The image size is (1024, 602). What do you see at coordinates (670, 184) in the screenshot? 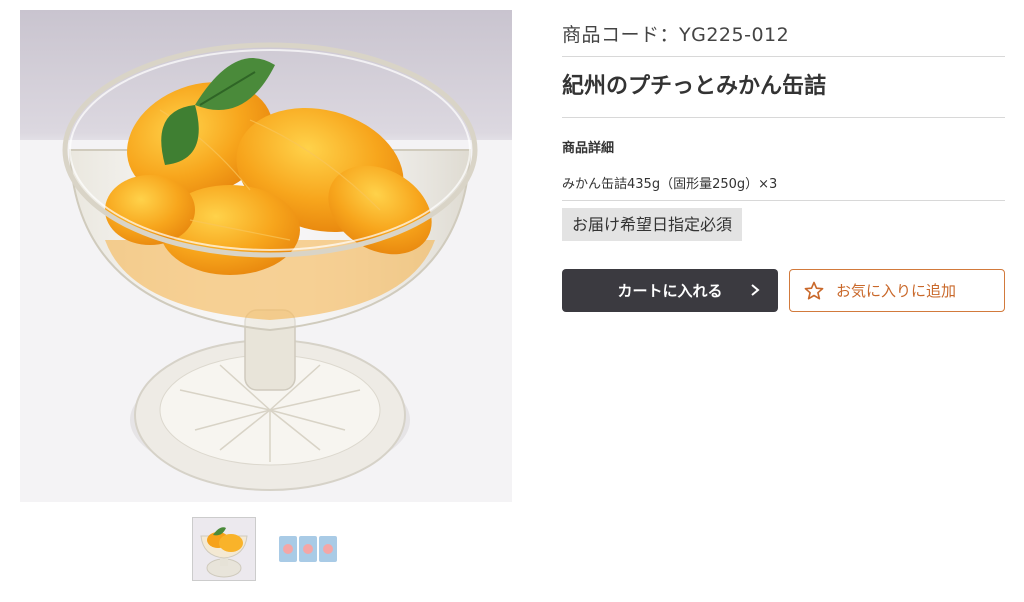
I see `detail-text: みかん缶詰435g（固形量250g）×3` at bounding box center [670, 184].